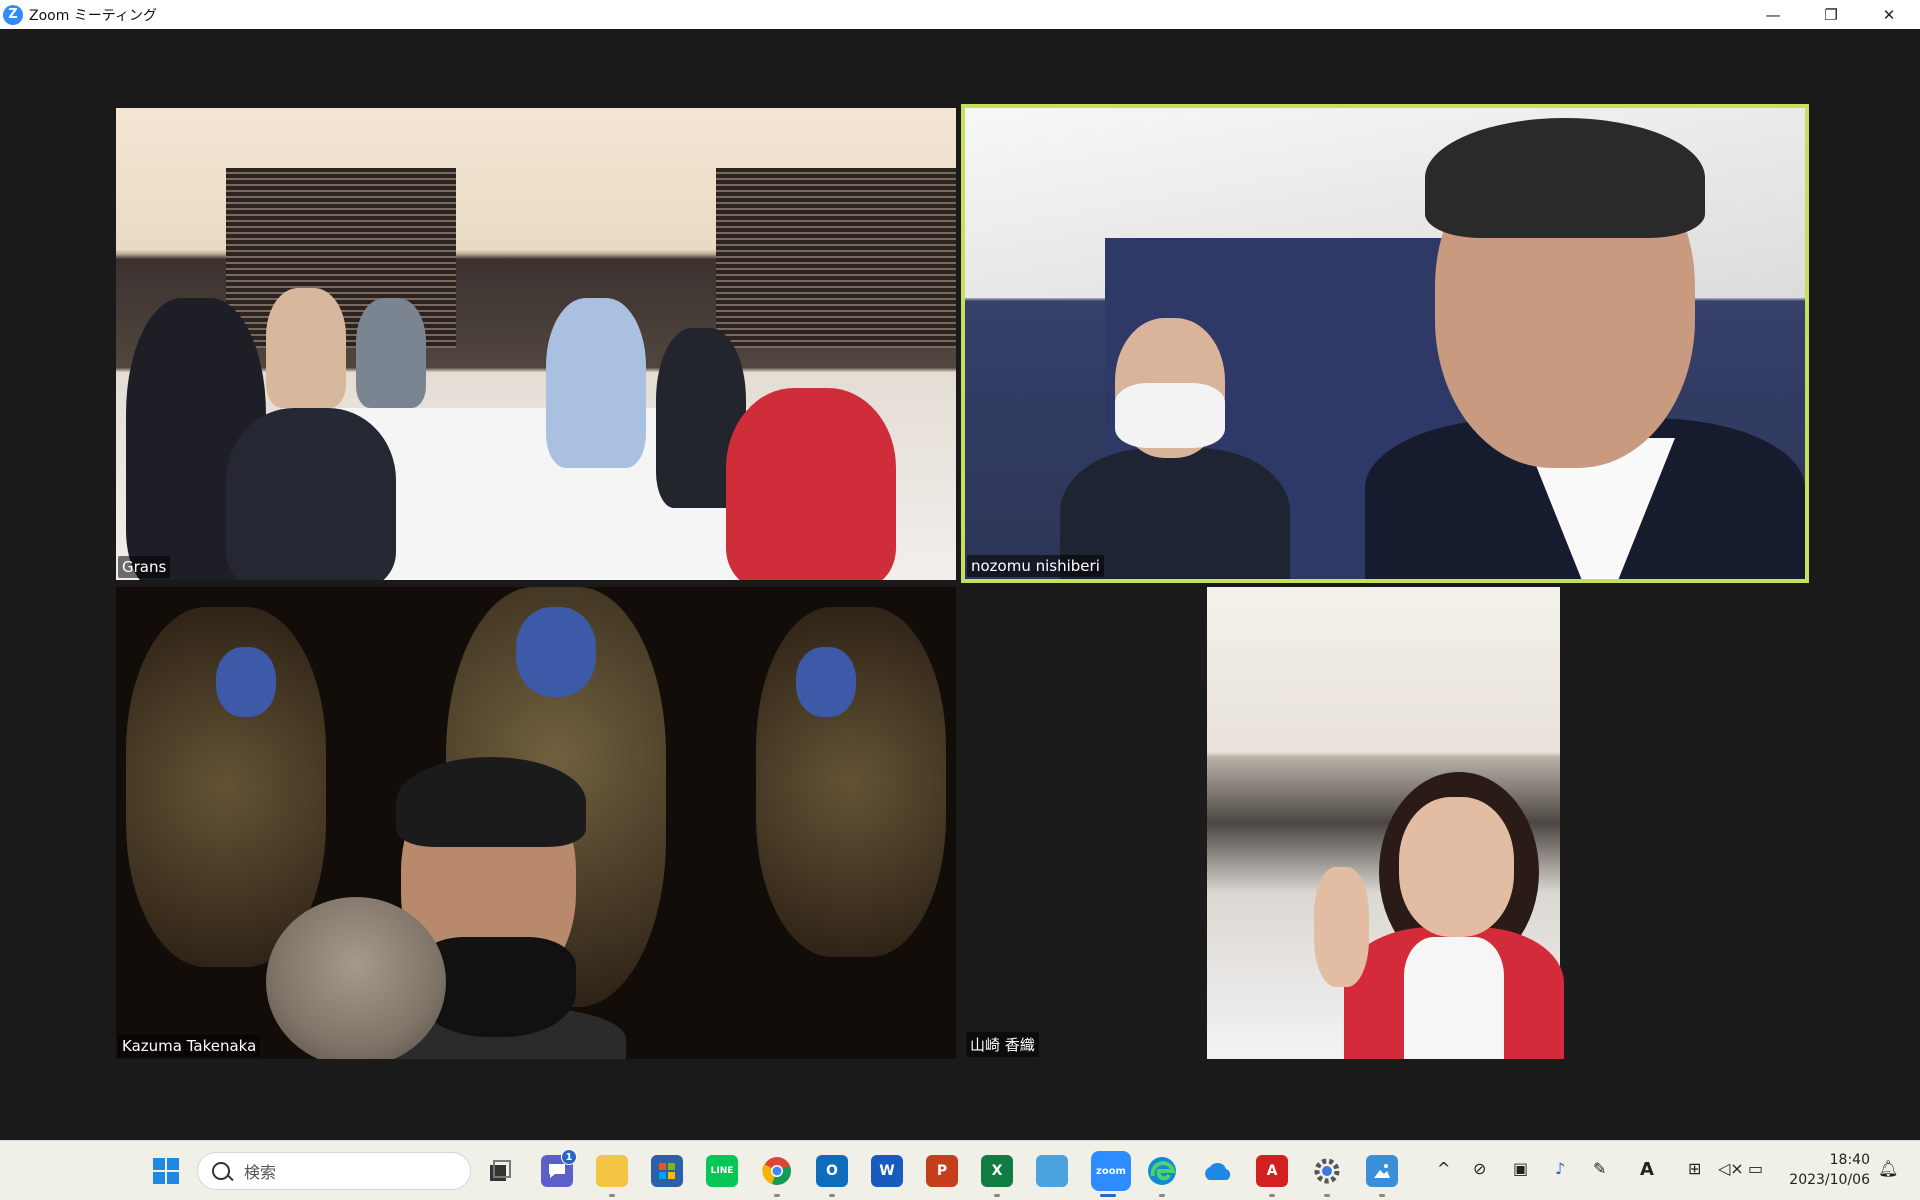 The height and width of the screenshot is (1200, 1920). Describe the element at coordinates (334, 1171) in the screenshot. I see `search-input: 検索` at that location.